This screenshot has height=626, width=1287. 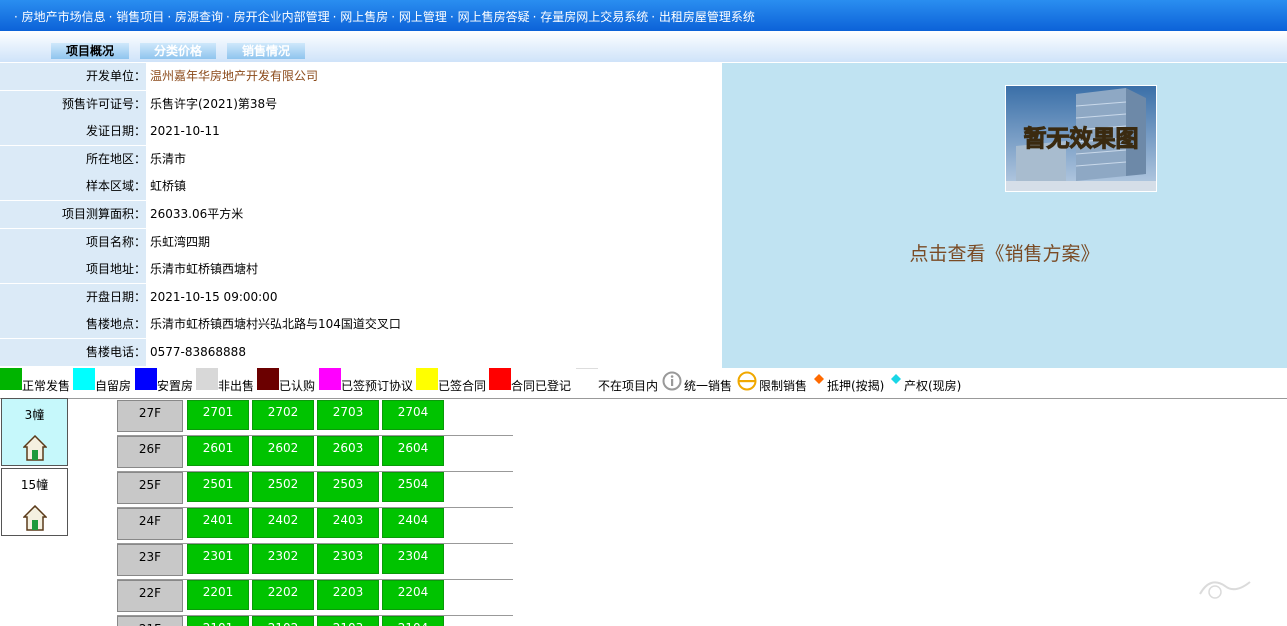 I want to click on unit-cell: 2102, so click(x=283, y=621).